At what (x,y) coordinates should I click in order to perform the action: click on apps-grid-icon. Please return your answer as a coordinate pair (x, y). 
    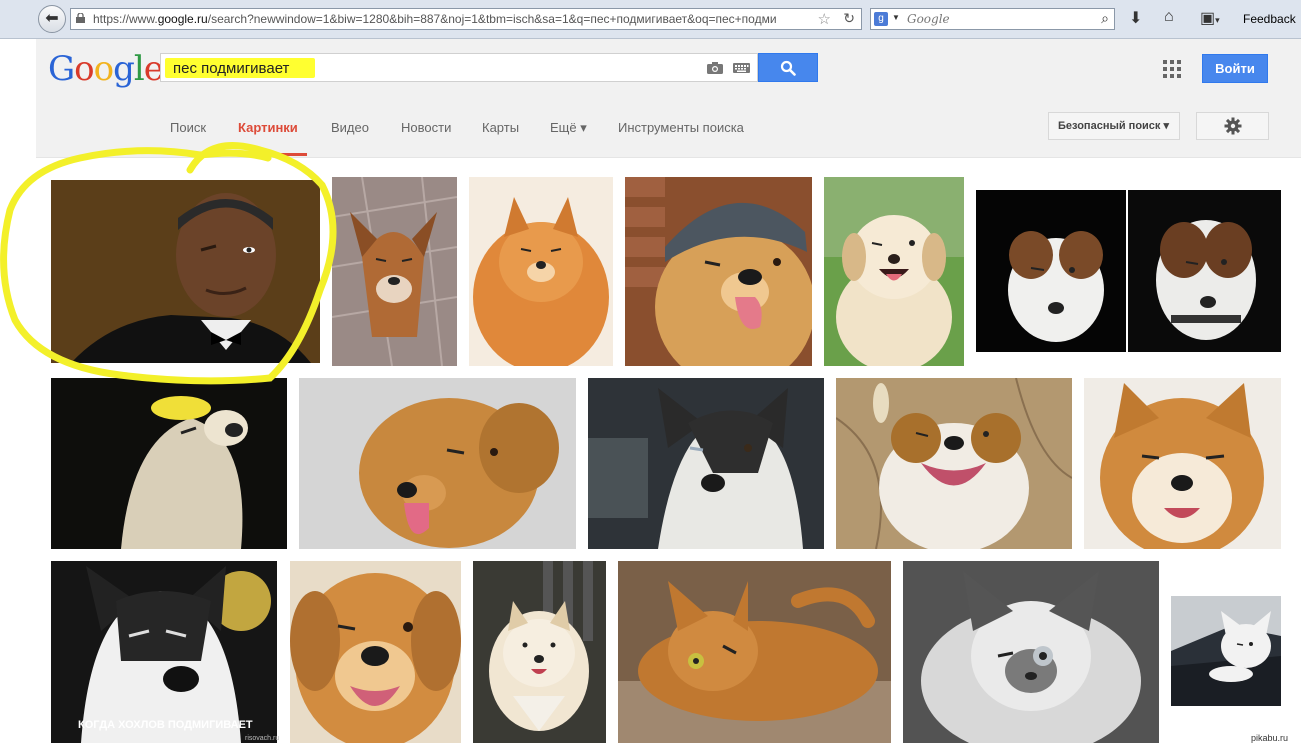
    Looking at the image, I should click on (1172, 69).